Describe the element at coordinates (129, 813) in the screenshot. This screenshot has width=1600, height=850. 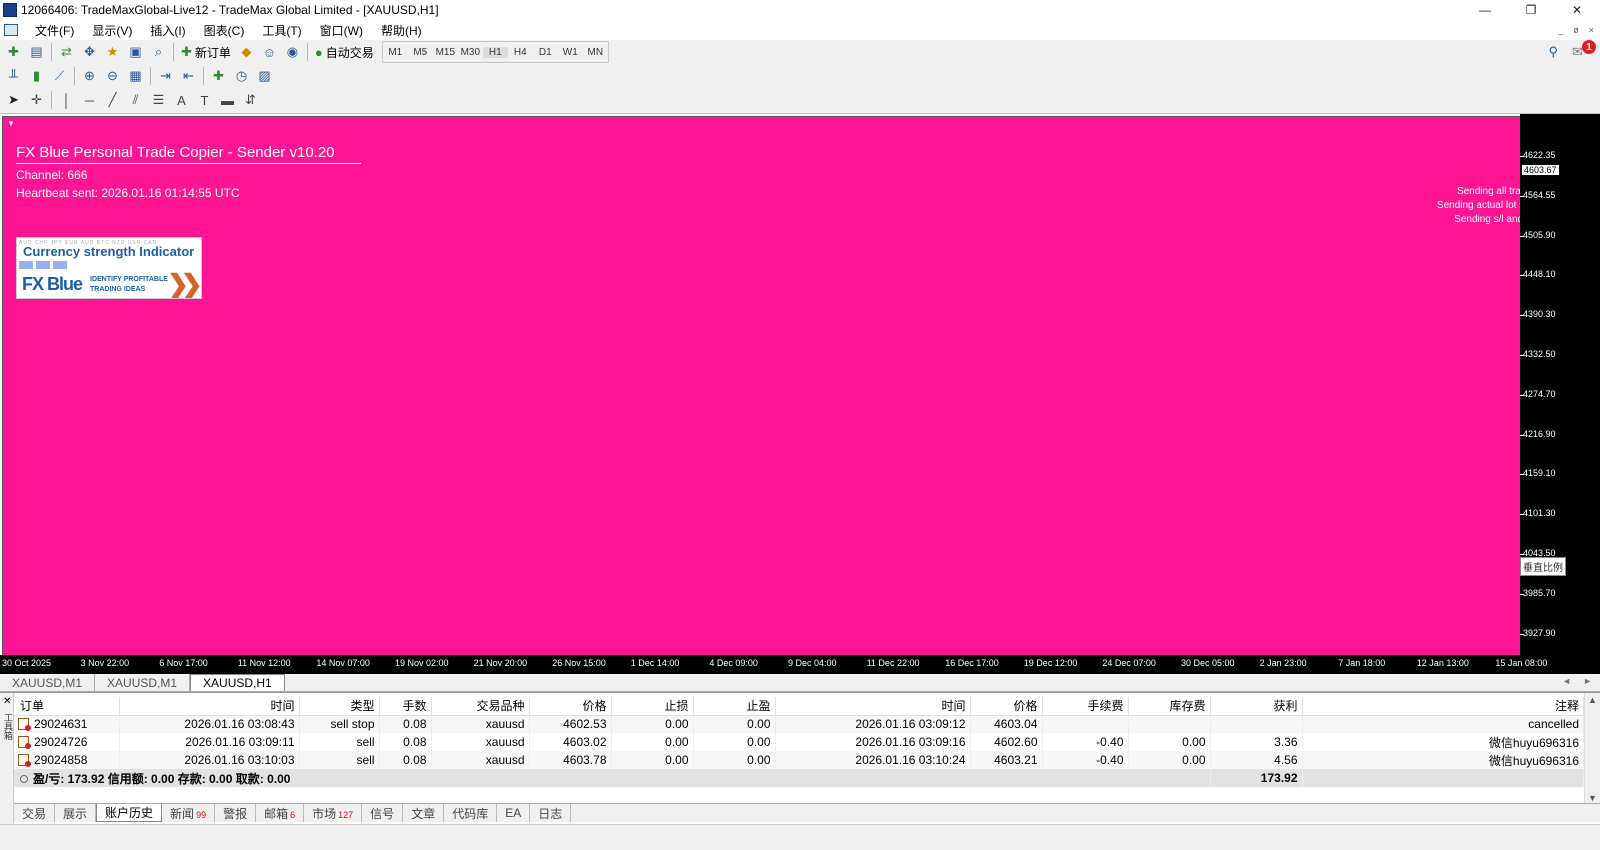
I see `tab-account-history: 账户历史` at that location.